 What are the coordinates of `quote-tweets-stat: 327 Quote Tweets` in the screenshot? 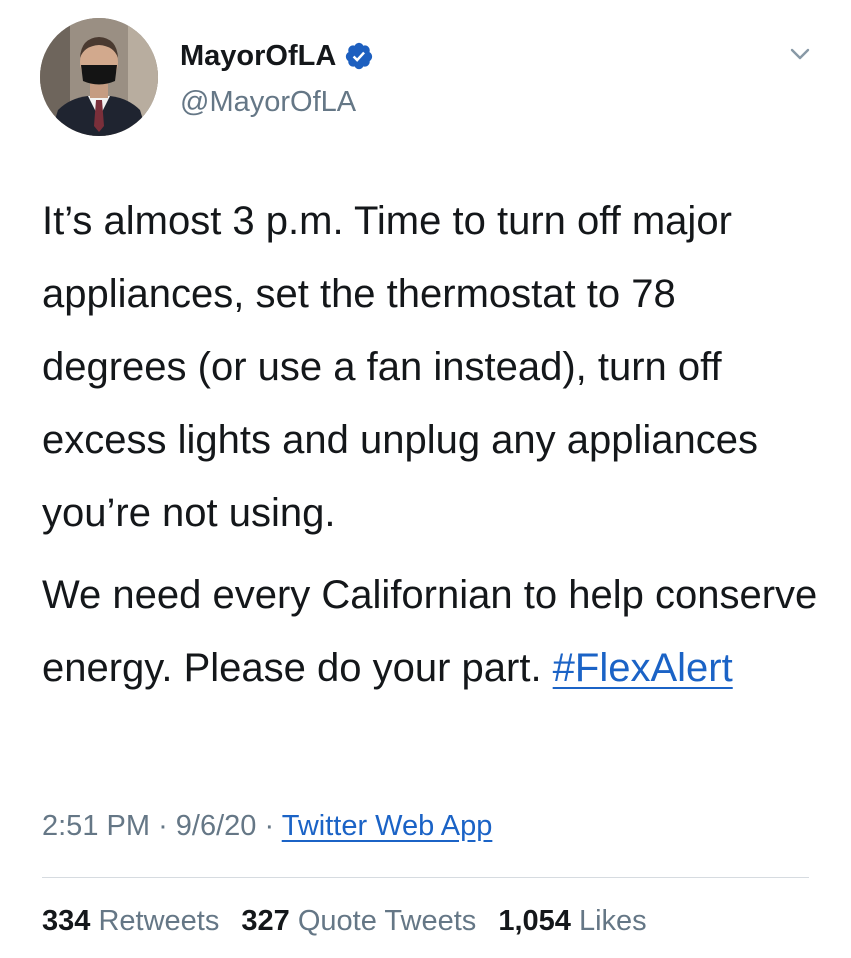 It's located at (358, 921).